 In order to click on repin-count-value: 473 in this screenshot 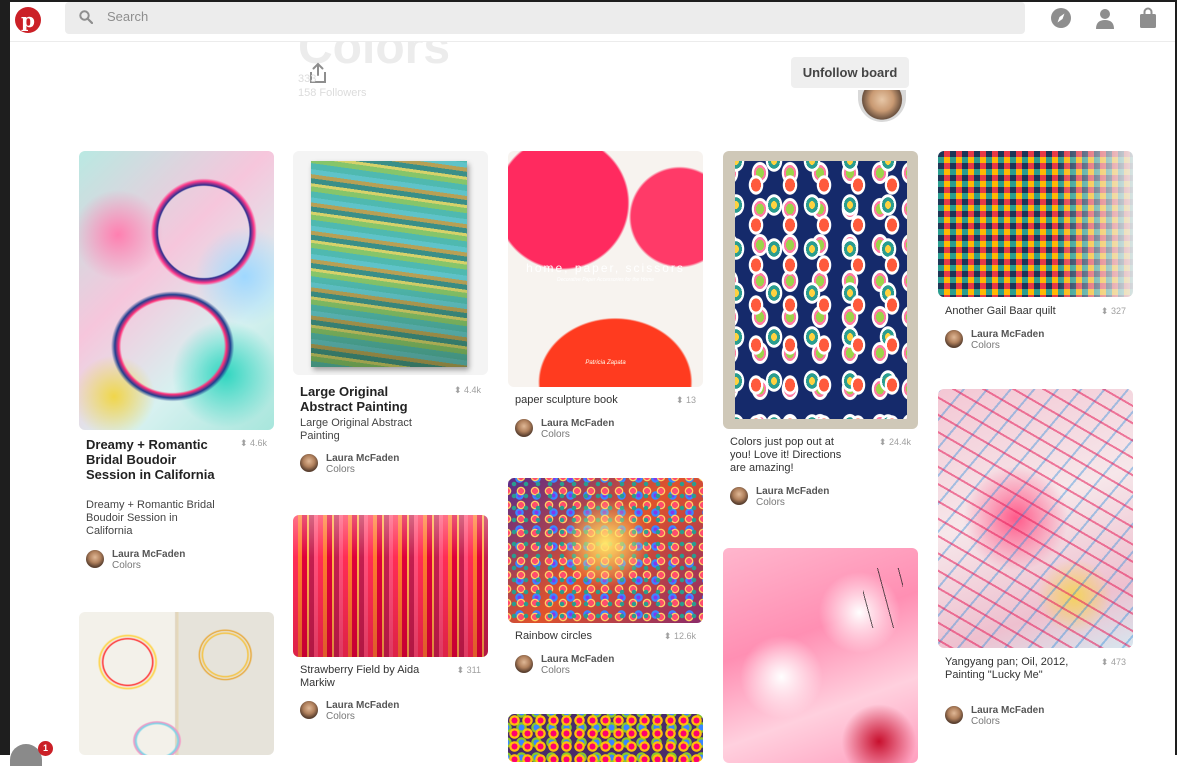, I will do `click(1118, 662)`.